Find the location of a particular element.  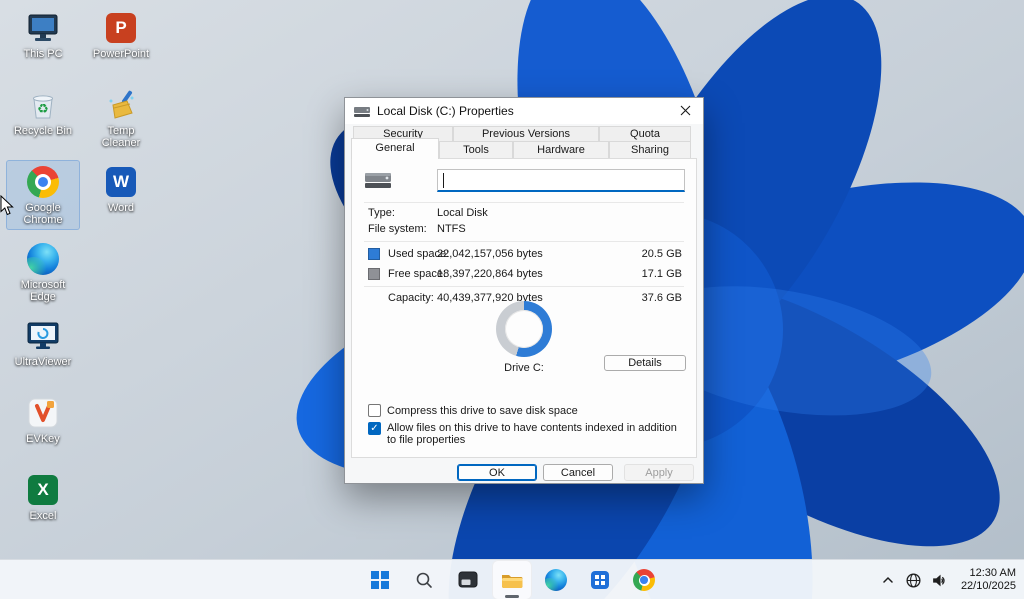

desktop-icon-recycle-bin: ♻ Recycle Bin is located at coordinates (43, 112).